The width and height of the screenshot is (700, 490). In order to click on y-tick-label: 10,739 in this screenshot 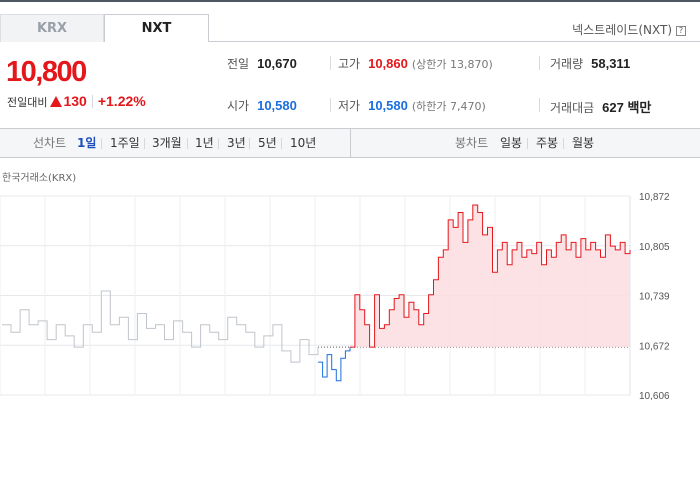, I will do `click(654, 297)`.